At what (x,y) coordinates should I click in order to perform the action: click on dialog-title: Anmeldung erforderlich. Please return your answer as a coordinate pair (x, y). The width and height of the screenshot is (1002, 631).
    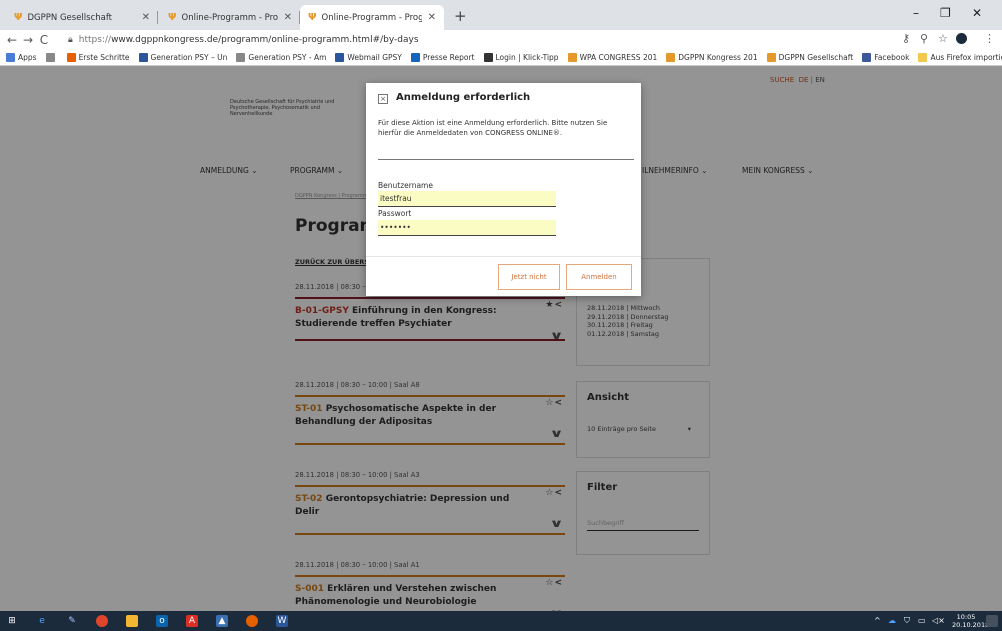
    Looking at the image, I should click on (463, 97).